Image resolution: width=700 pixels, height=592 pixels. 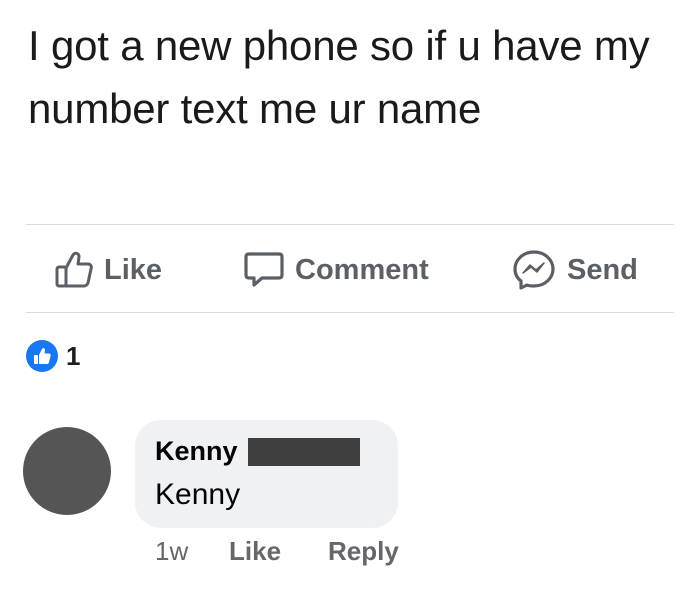 What do you see at coordinates (363, 551) in the screenshot?
I see `comment-reply-link: Reply` at bounding box center [363, 551].